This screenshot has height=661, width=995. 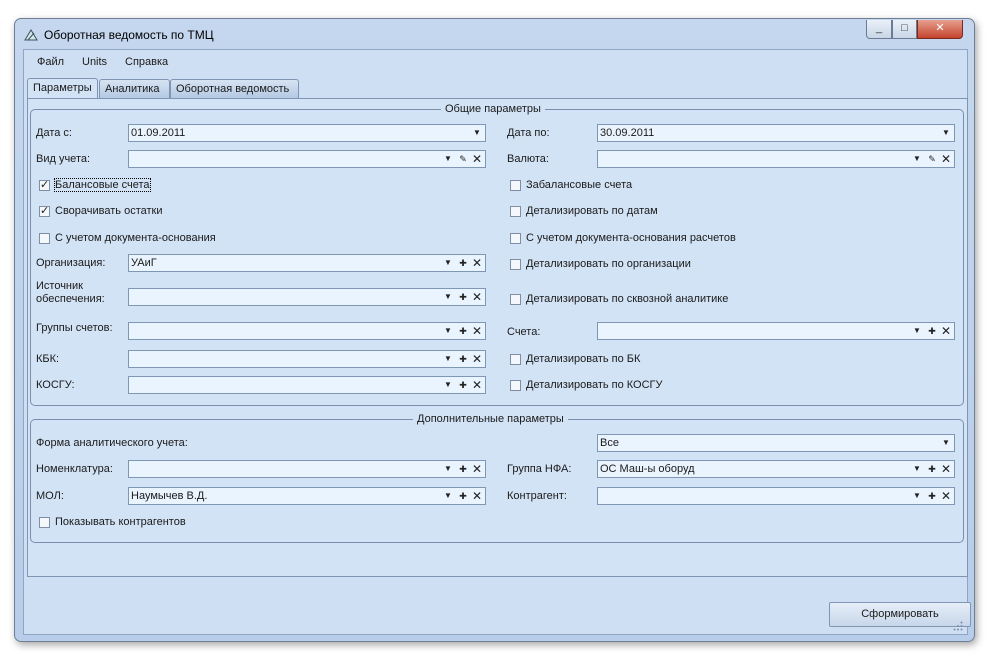 What do you see at coordinates (917, 469) in the screenshot?
I see `nfa-group-dropdown-icon: ▼` at bounding box center [917, 469].